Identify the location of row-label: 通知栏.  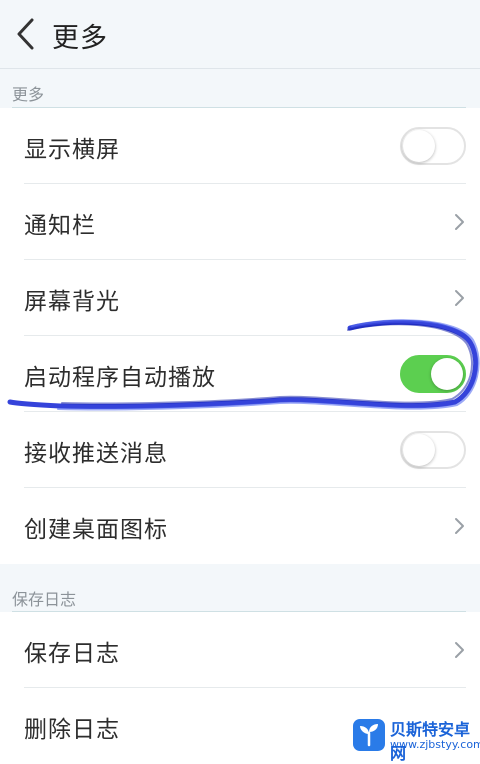
(60, 226).